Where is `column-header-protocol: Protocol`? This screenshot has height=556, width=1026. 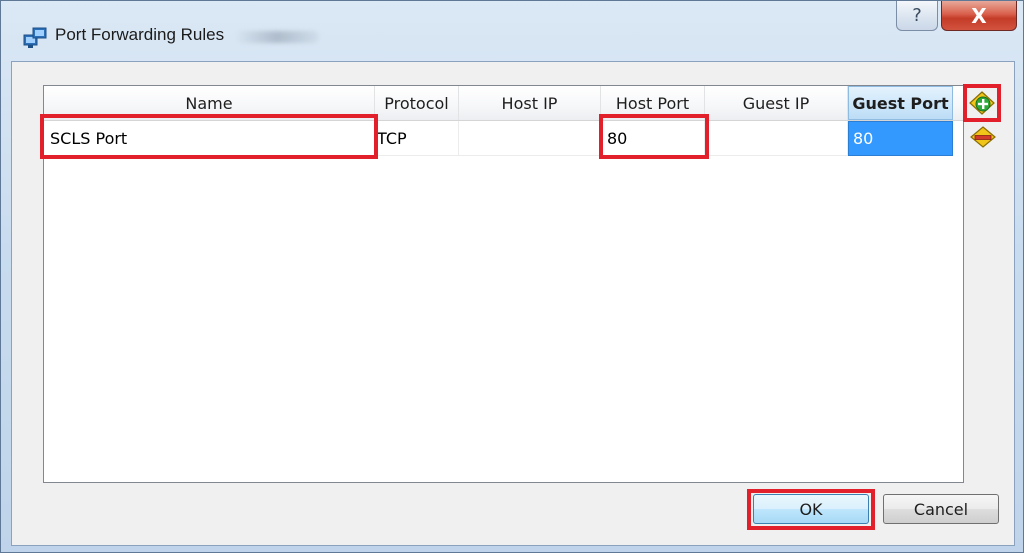 column-header-protocol: Protocol is located at coordinates (417, 103).